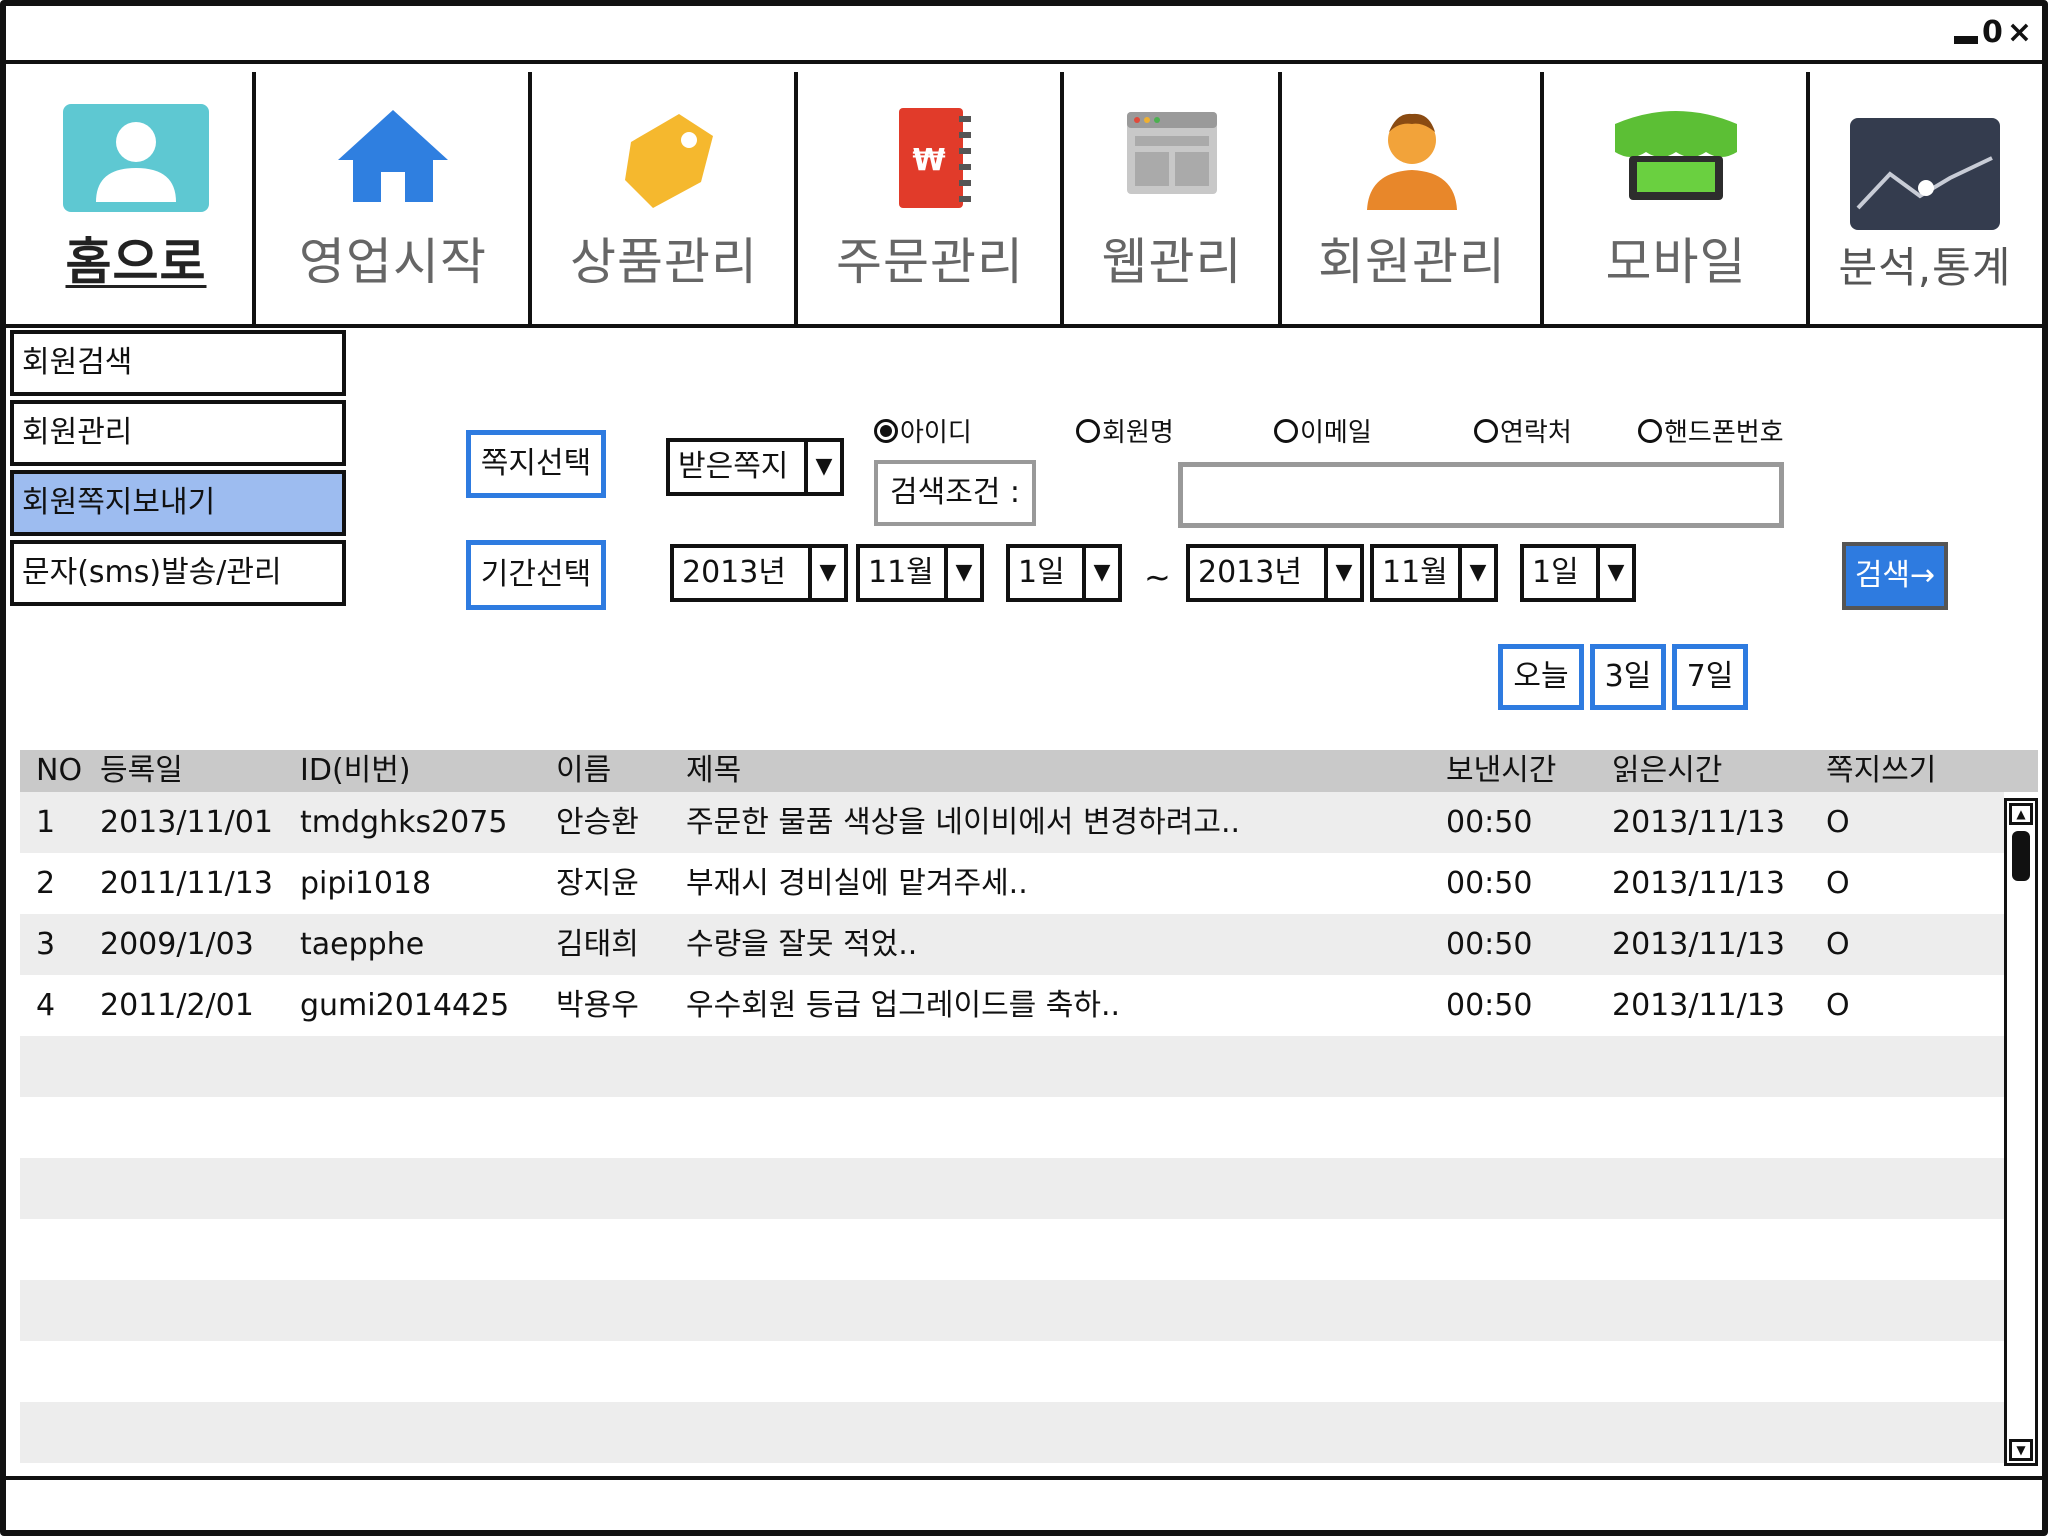 This screenshot has width=2048, height=1536. Describe the element at coordinates (930, 196) in the screenshot. I see `menu-orders: ₩ 주문관리` at that location.